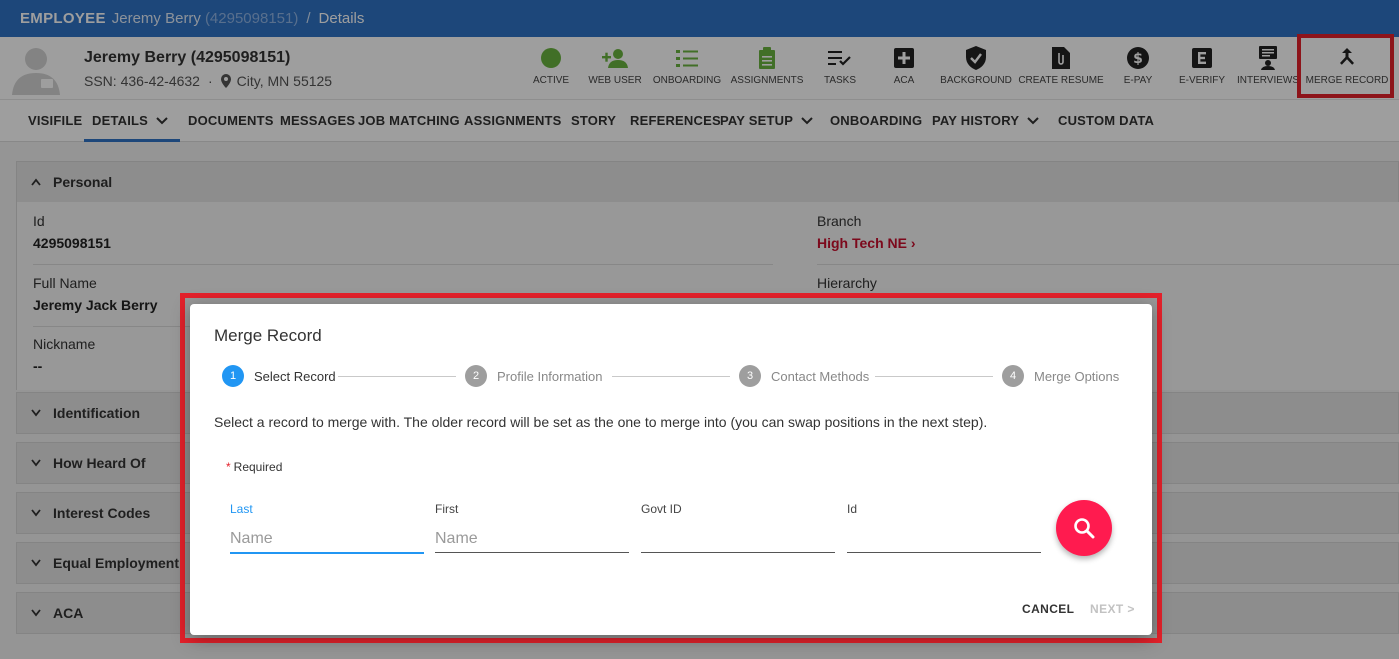  I want to click on last-name-field: Last, so click(327, 528).